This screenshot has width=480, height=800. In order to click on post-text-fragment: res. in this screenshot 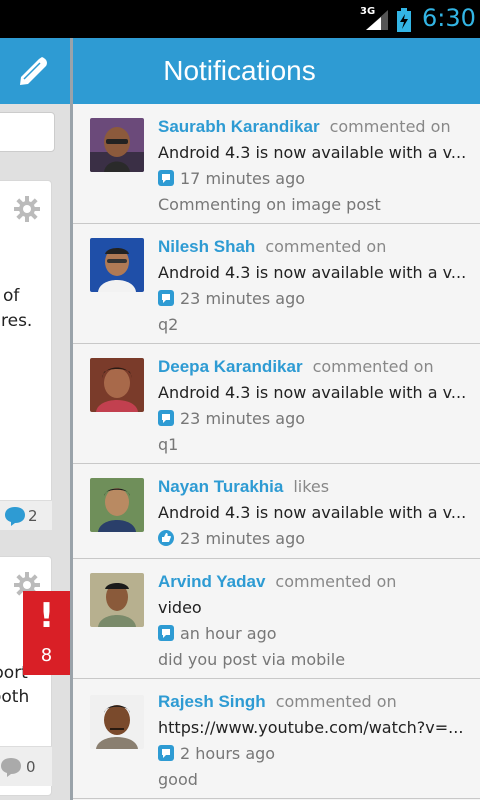, I will do `click(17, 321)`.